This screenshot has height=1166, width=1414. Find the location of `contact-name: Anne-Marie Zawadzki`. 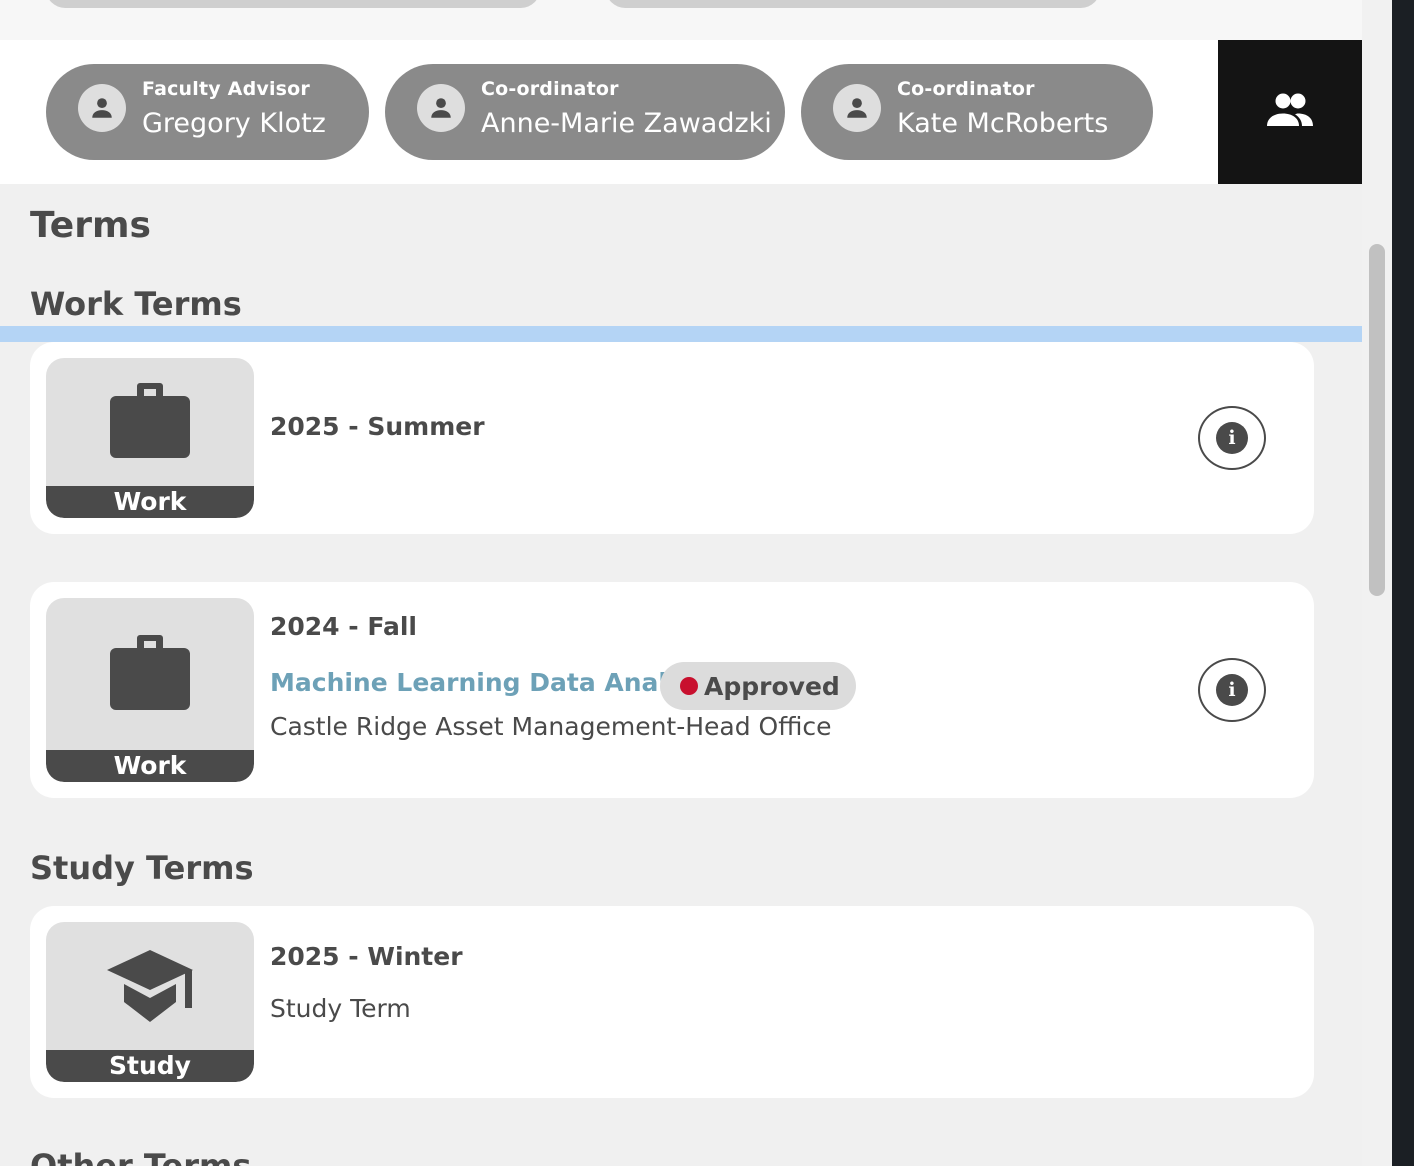

contact-name: Anne-Marie Zawadzki is located at coordinates (626, 123).